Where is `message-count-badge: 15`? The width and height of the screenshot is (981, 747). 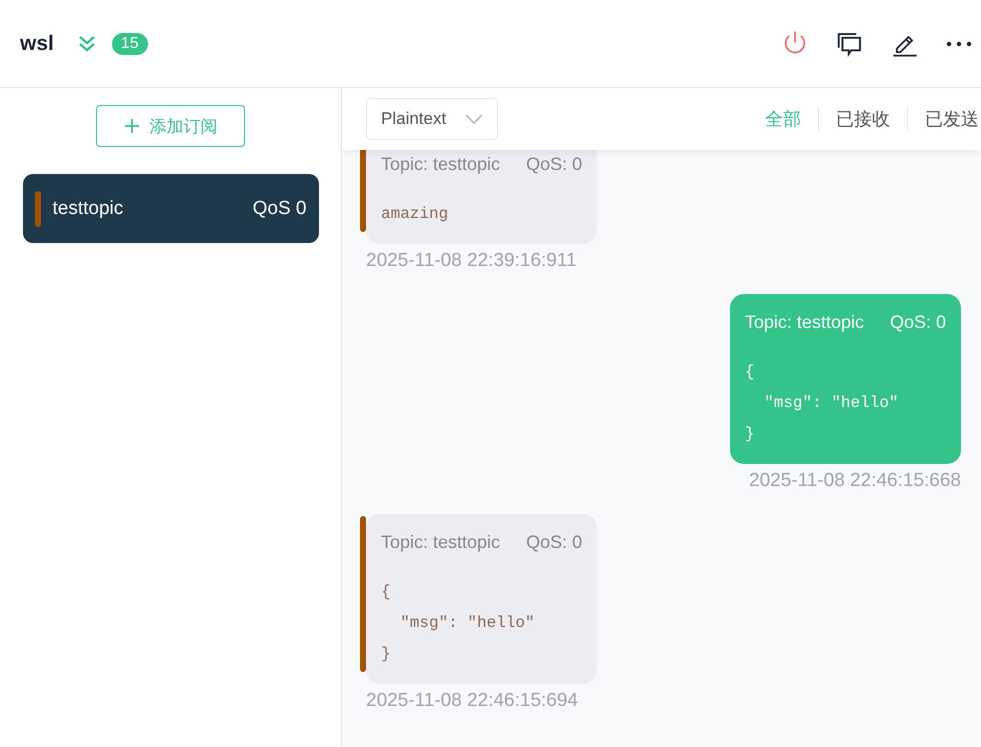 message-count-badge: 15 is located at coordinates (130, 43).